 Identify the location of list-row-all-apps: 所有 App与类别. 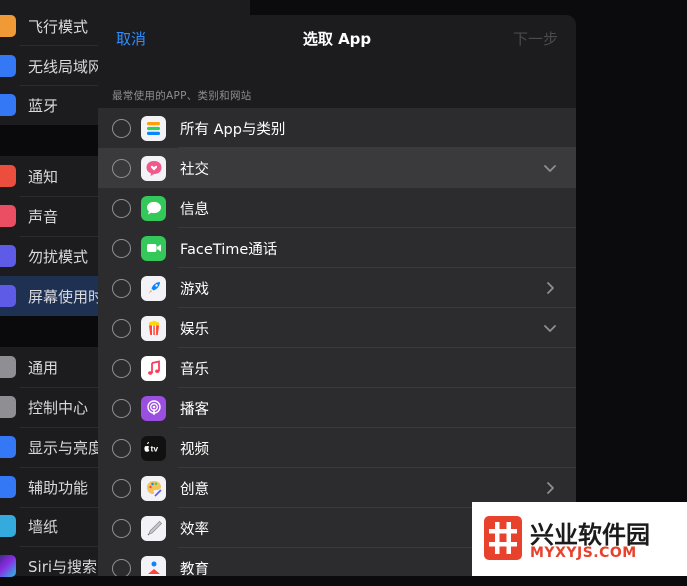
(337, 128).